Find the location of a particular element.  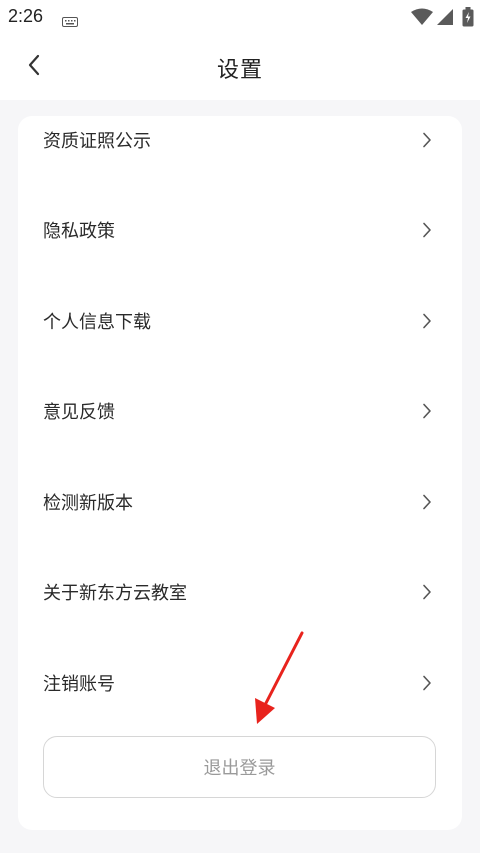

settings-item-personal-info-download: 个人信息下载 is located at coordinates (240, 320).